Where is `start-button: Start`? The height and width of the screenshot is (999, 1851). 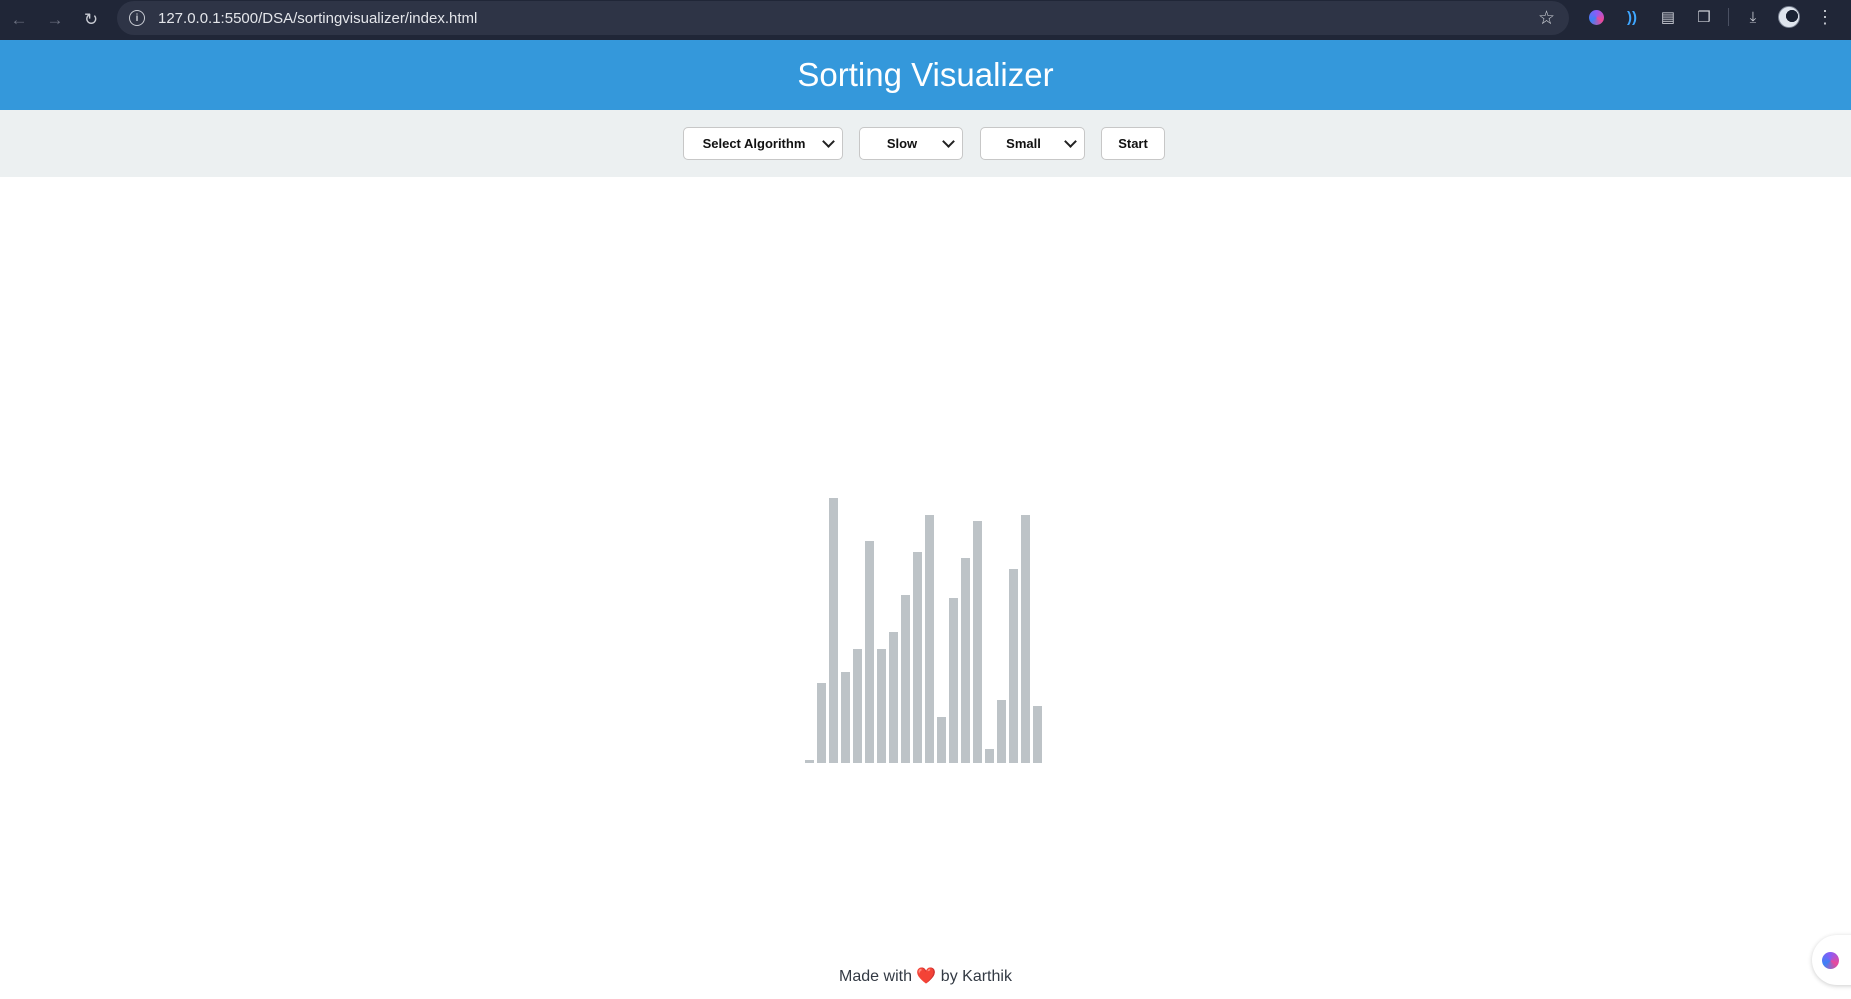 start-button: Start is located at coordinates (1133, 143).